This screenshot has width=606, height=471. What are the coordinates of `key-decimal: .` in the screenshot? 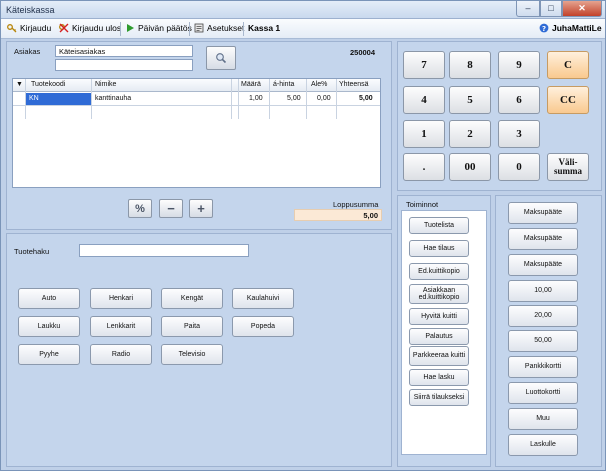 It's located at (424, 167).